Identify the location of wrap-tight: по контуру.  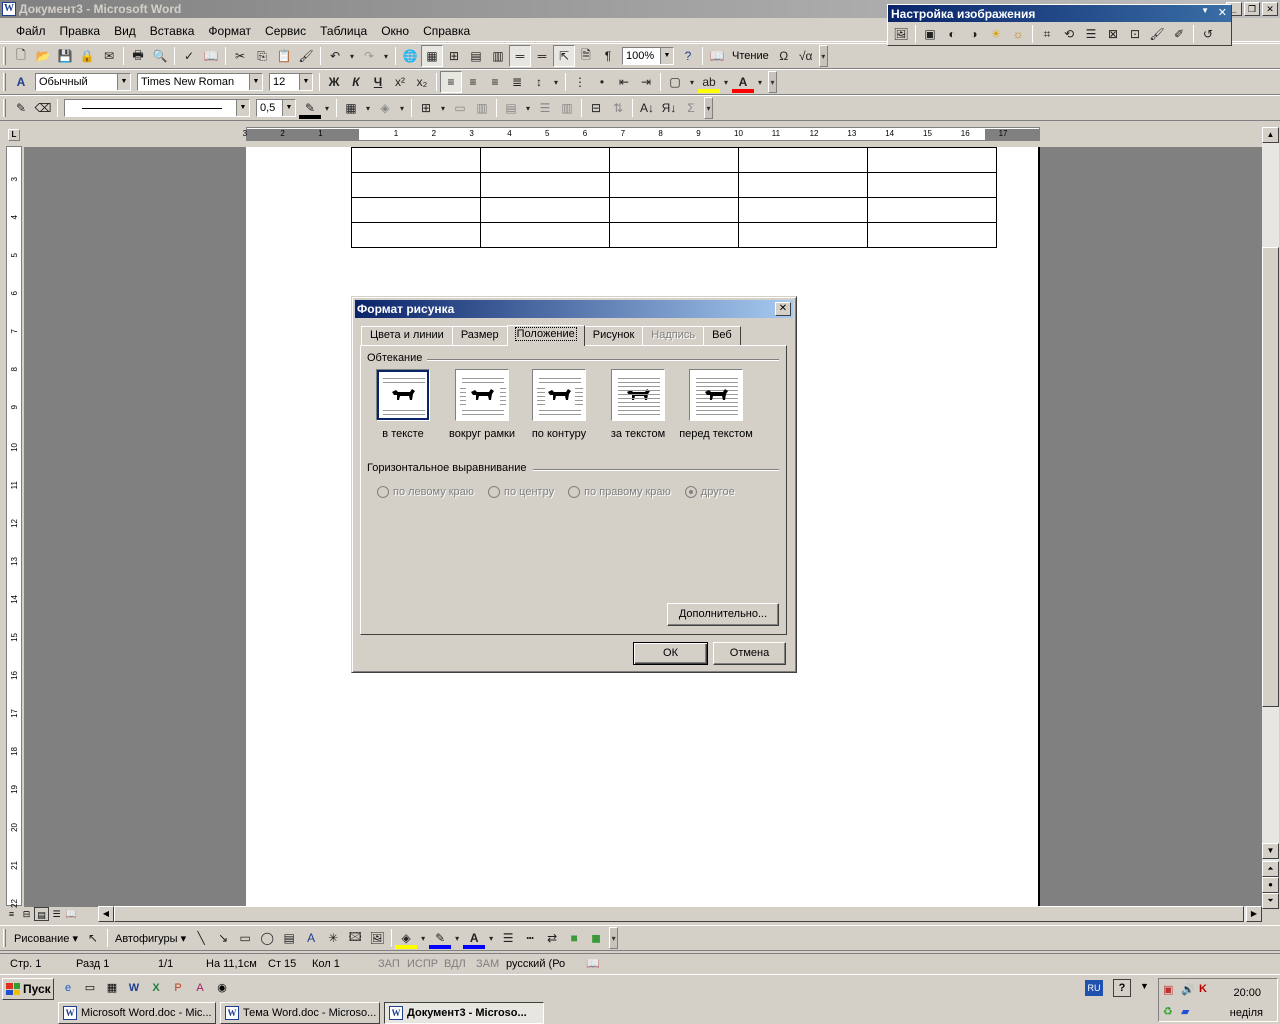
(559, 404).